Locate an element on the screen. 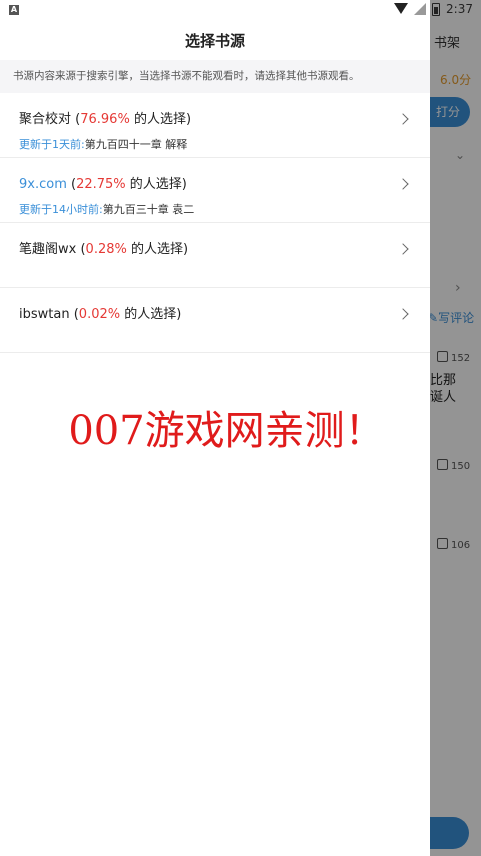 The width and height of the screenshot is (481, 856). source-name: ibswtan is located at coordinates (44, 314).